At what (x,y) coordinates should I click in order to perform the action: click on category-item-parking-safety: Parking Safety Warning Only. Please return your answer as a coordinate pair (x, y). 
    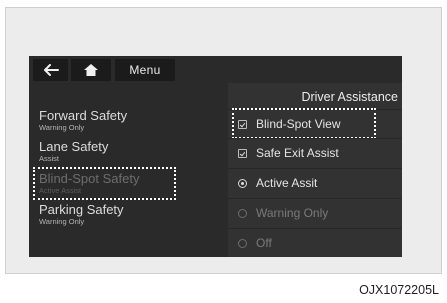
    Looking at the image, I should click on (124, 214).